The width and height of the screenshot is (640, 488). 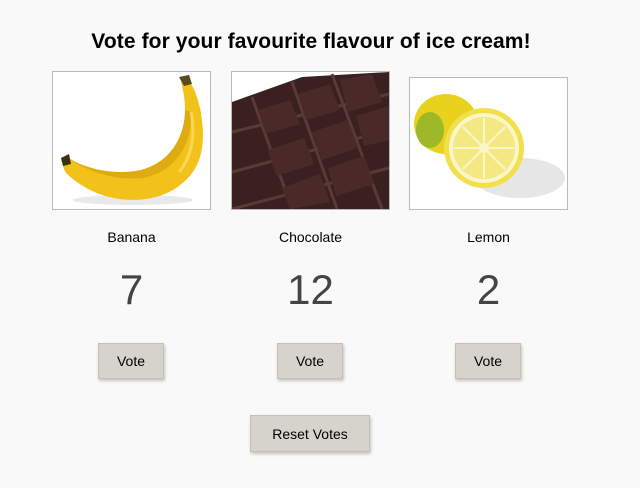 I want to click on banana-image, so click(x=131, y=140).